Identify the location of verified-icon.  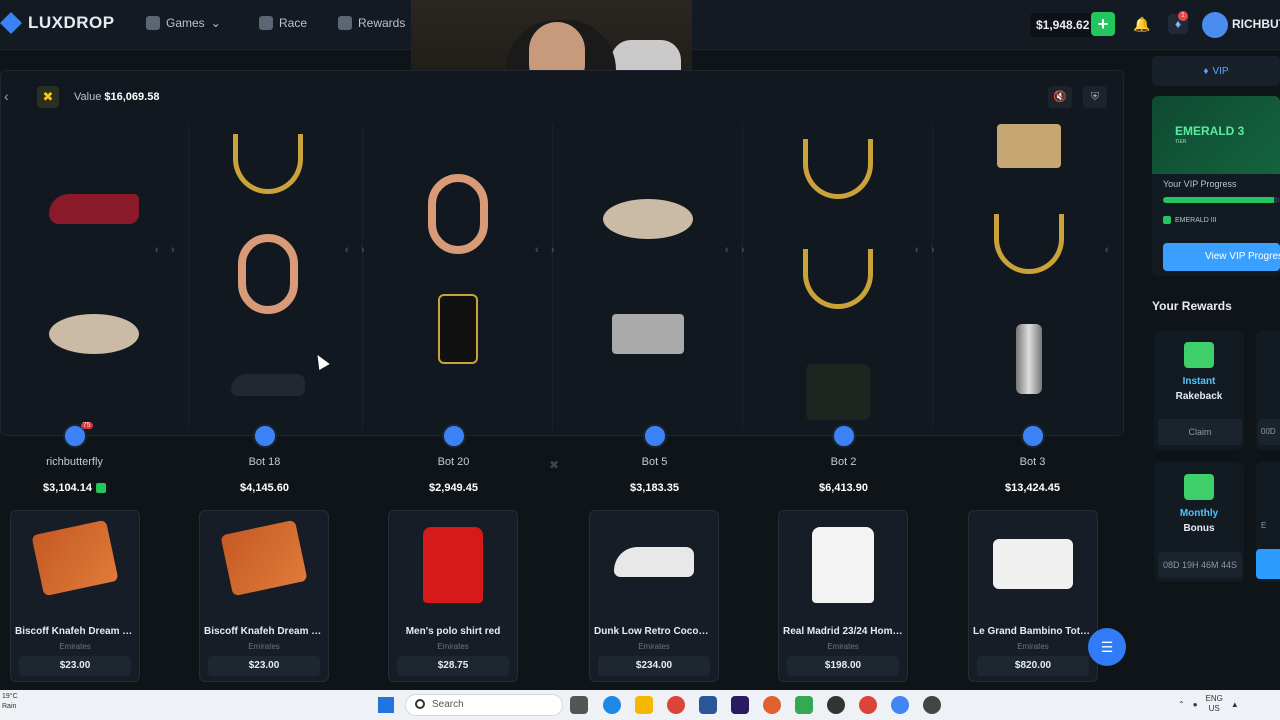
(100, 488).